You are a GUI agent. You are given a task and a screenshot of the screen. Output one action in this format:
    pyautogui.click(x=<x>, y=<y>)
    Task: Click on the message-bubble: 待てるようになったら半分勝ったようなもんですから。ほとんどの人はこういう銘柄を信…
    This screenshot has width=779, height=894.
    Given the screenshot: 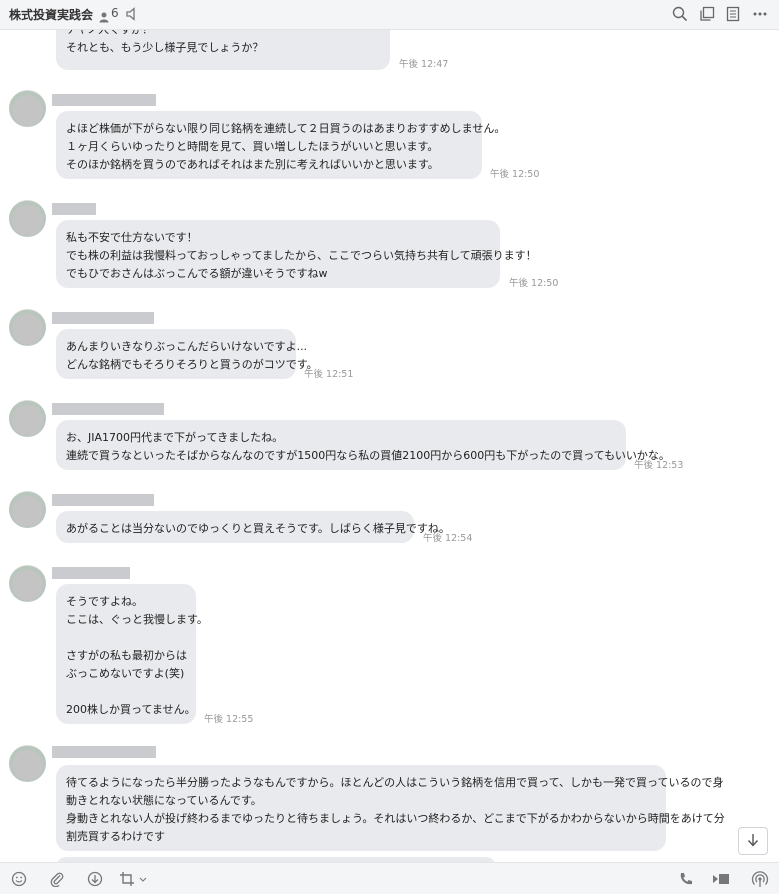 What is the action you would take?
    pyautogui.click(x=390, y=808)
    